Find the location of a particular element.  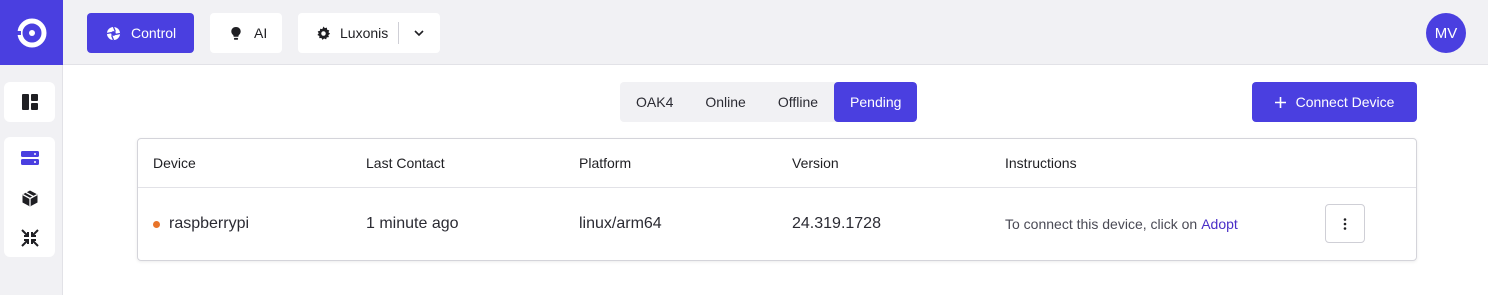

instructions-cell: To connect this device, click on Adopt is located at coordinates (1121, 224).